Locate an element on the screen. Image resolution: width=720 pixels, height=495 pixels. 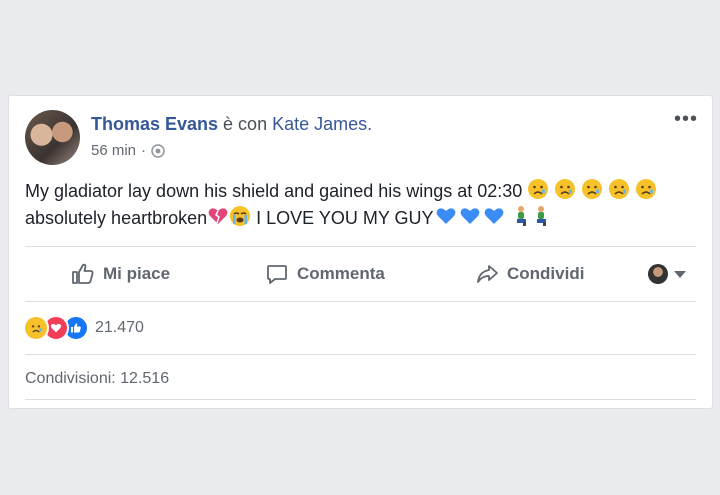
share-label: Condividi is located at coordinates (546, 273).